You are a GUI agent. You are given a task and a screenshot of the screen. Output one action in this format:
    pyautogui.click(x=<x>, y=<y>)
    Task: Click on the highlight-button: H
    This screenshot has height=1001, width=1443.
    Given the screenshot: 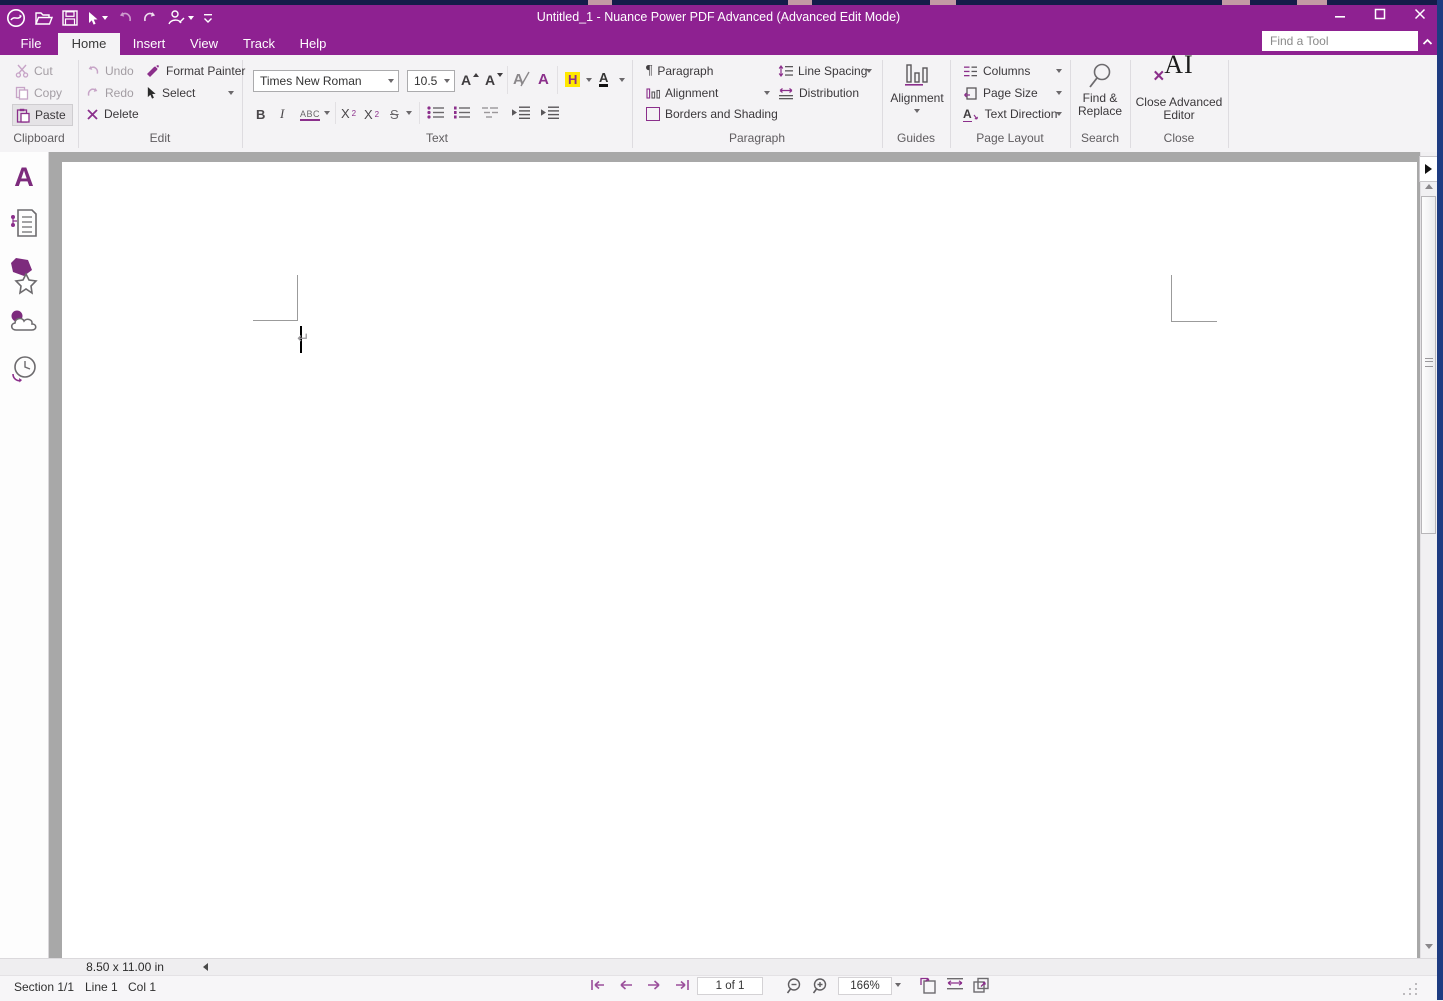 What is the action you would take?
    pyautogui.click(x=573, y=79)
    